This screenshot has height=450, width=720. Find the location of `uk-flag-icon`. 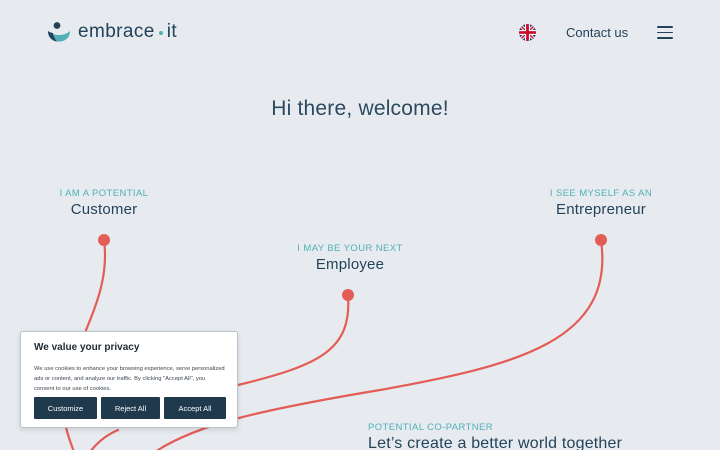

uk-flag-icon is located at coordinates (527, 32).